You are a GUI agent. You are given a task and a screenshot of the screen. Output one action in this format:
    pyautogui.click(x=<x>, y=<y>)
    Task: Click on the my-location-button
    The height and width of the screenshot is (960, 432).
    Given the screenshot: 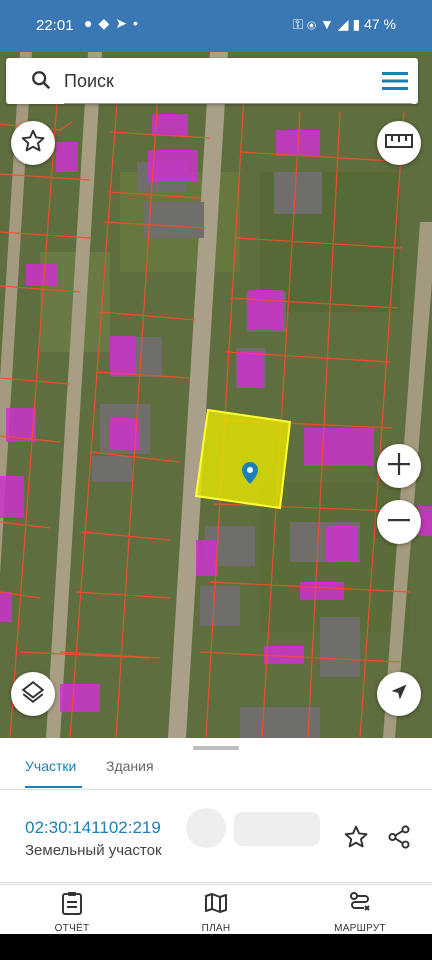 What is the action you would take?
    pyautogui.click(x=399, y=694)
    